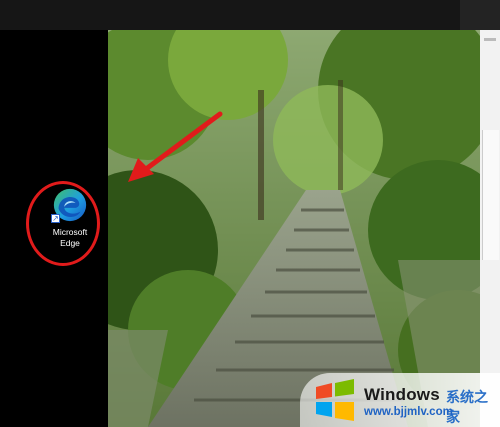 The width and height of the screenshot is (500, 427). What do you see at coordinates (250, 15) in the screenshot?
I see `window-title-bar` at bounding box center [250, 15].